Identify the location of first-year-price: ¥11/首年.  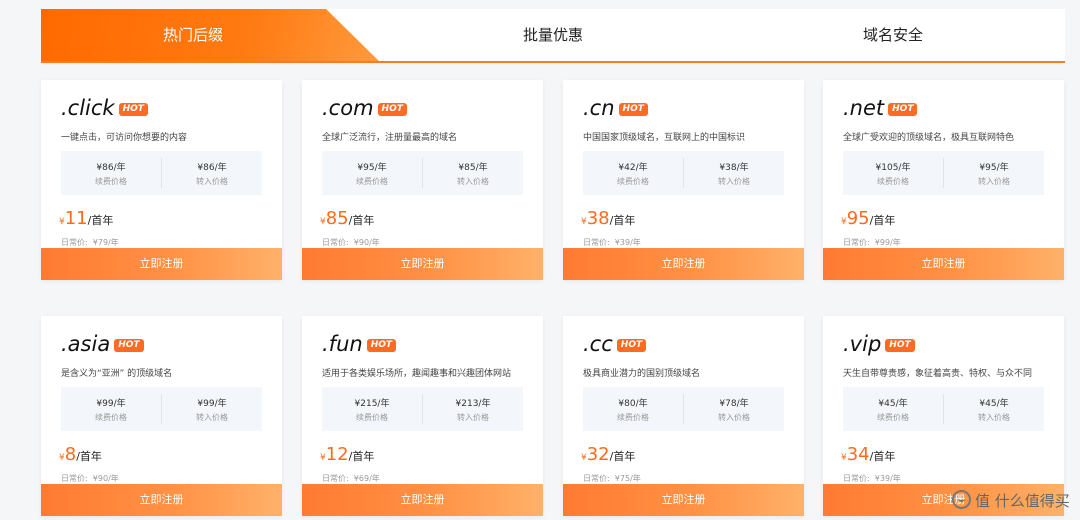
(86, 218).